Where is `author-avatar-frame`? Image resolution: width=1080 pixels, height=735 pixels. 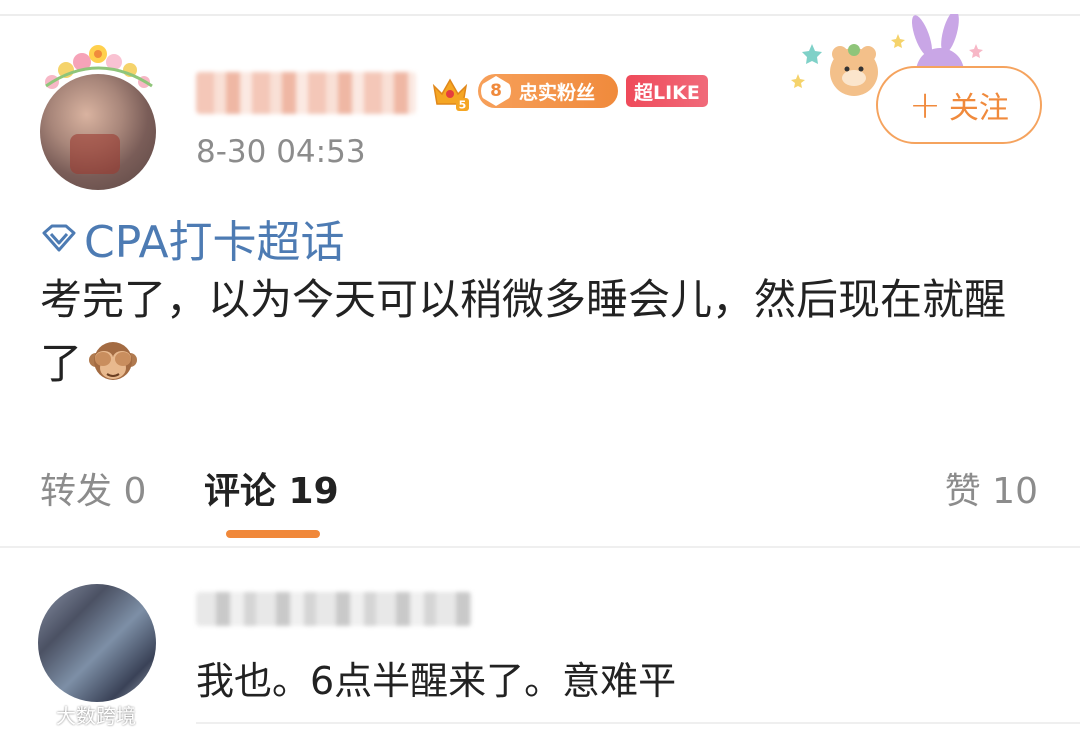 author-avatar-frame is located at coordinates (99, 115).